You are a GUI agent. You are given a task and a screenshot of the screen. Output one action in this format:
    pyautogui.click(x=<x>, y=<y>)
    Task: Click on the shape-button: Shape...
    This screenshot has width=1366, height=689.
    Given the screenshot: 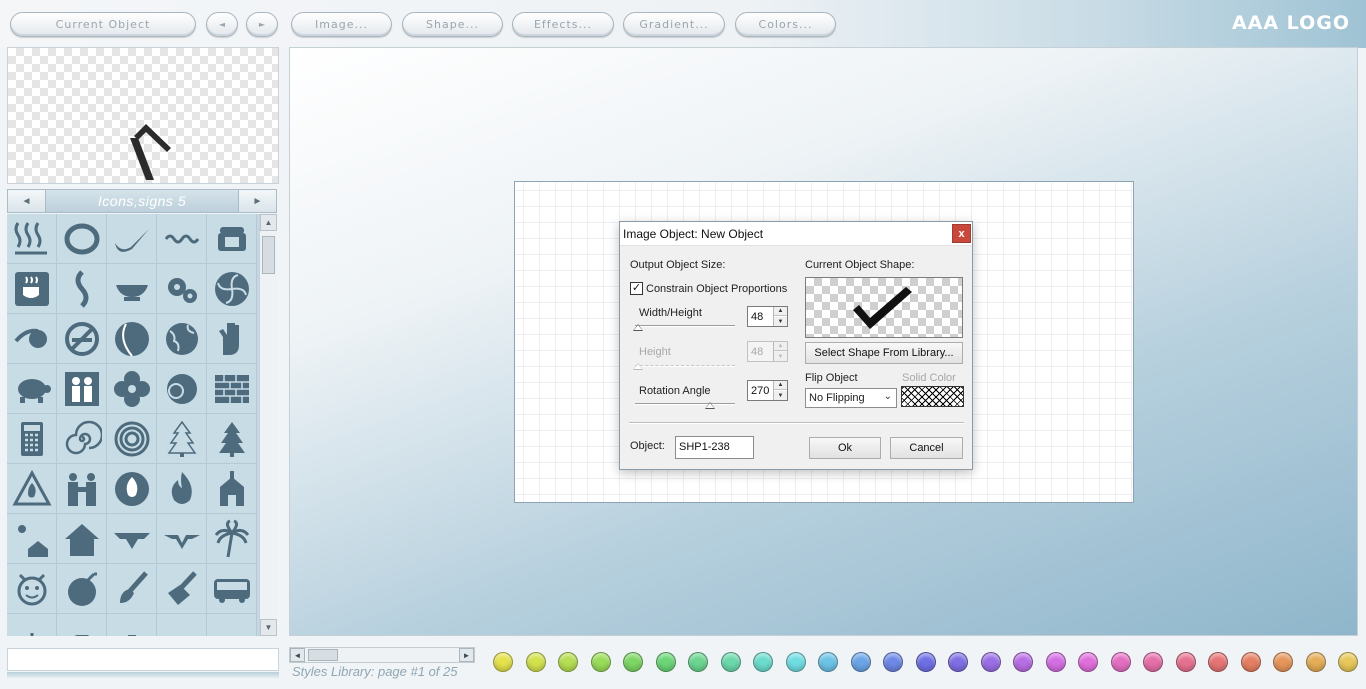 What is the action you would take?
    pyautogui.click(x=452, y=24)
    